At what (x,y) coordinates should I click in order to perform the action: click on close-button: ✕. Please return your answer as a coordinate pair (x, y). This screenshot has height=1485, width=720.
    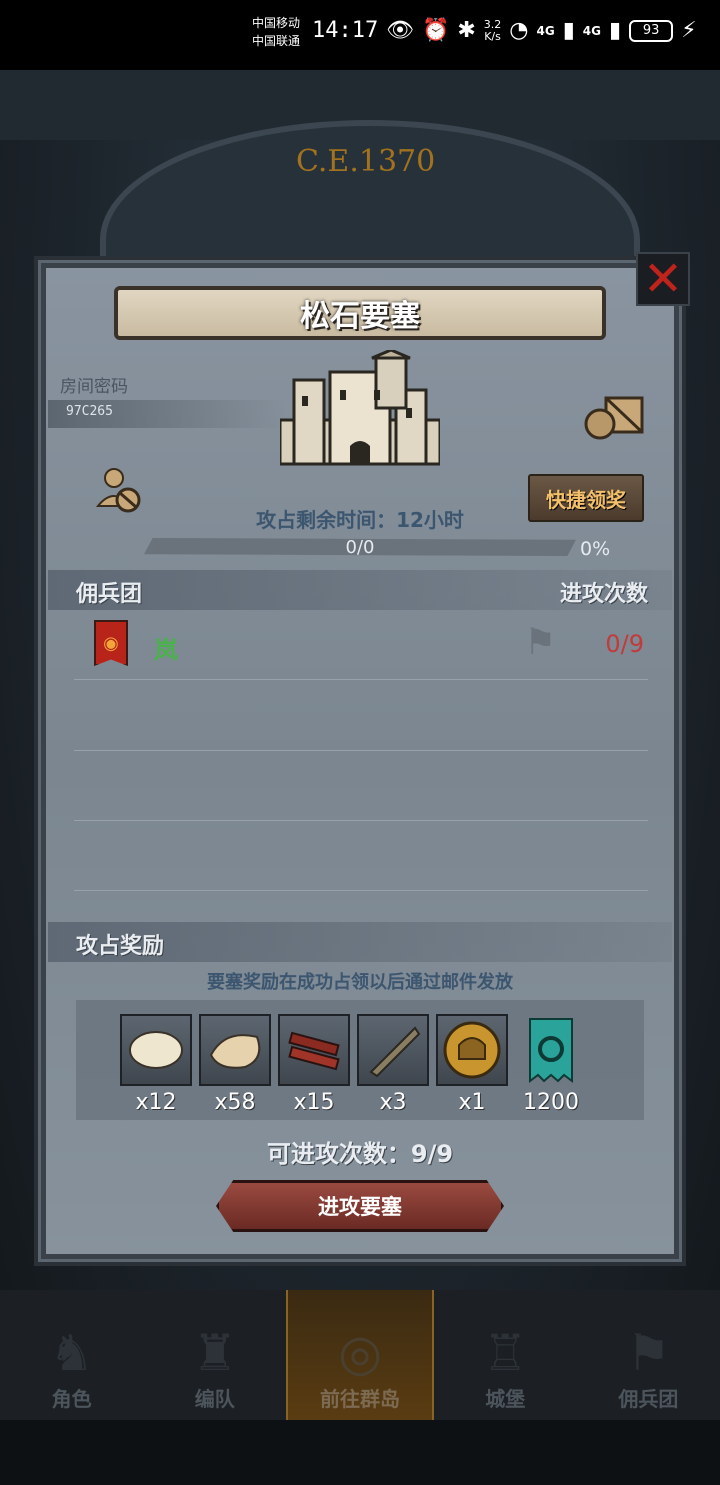
    Looking at the image, I should click on (663, 279).